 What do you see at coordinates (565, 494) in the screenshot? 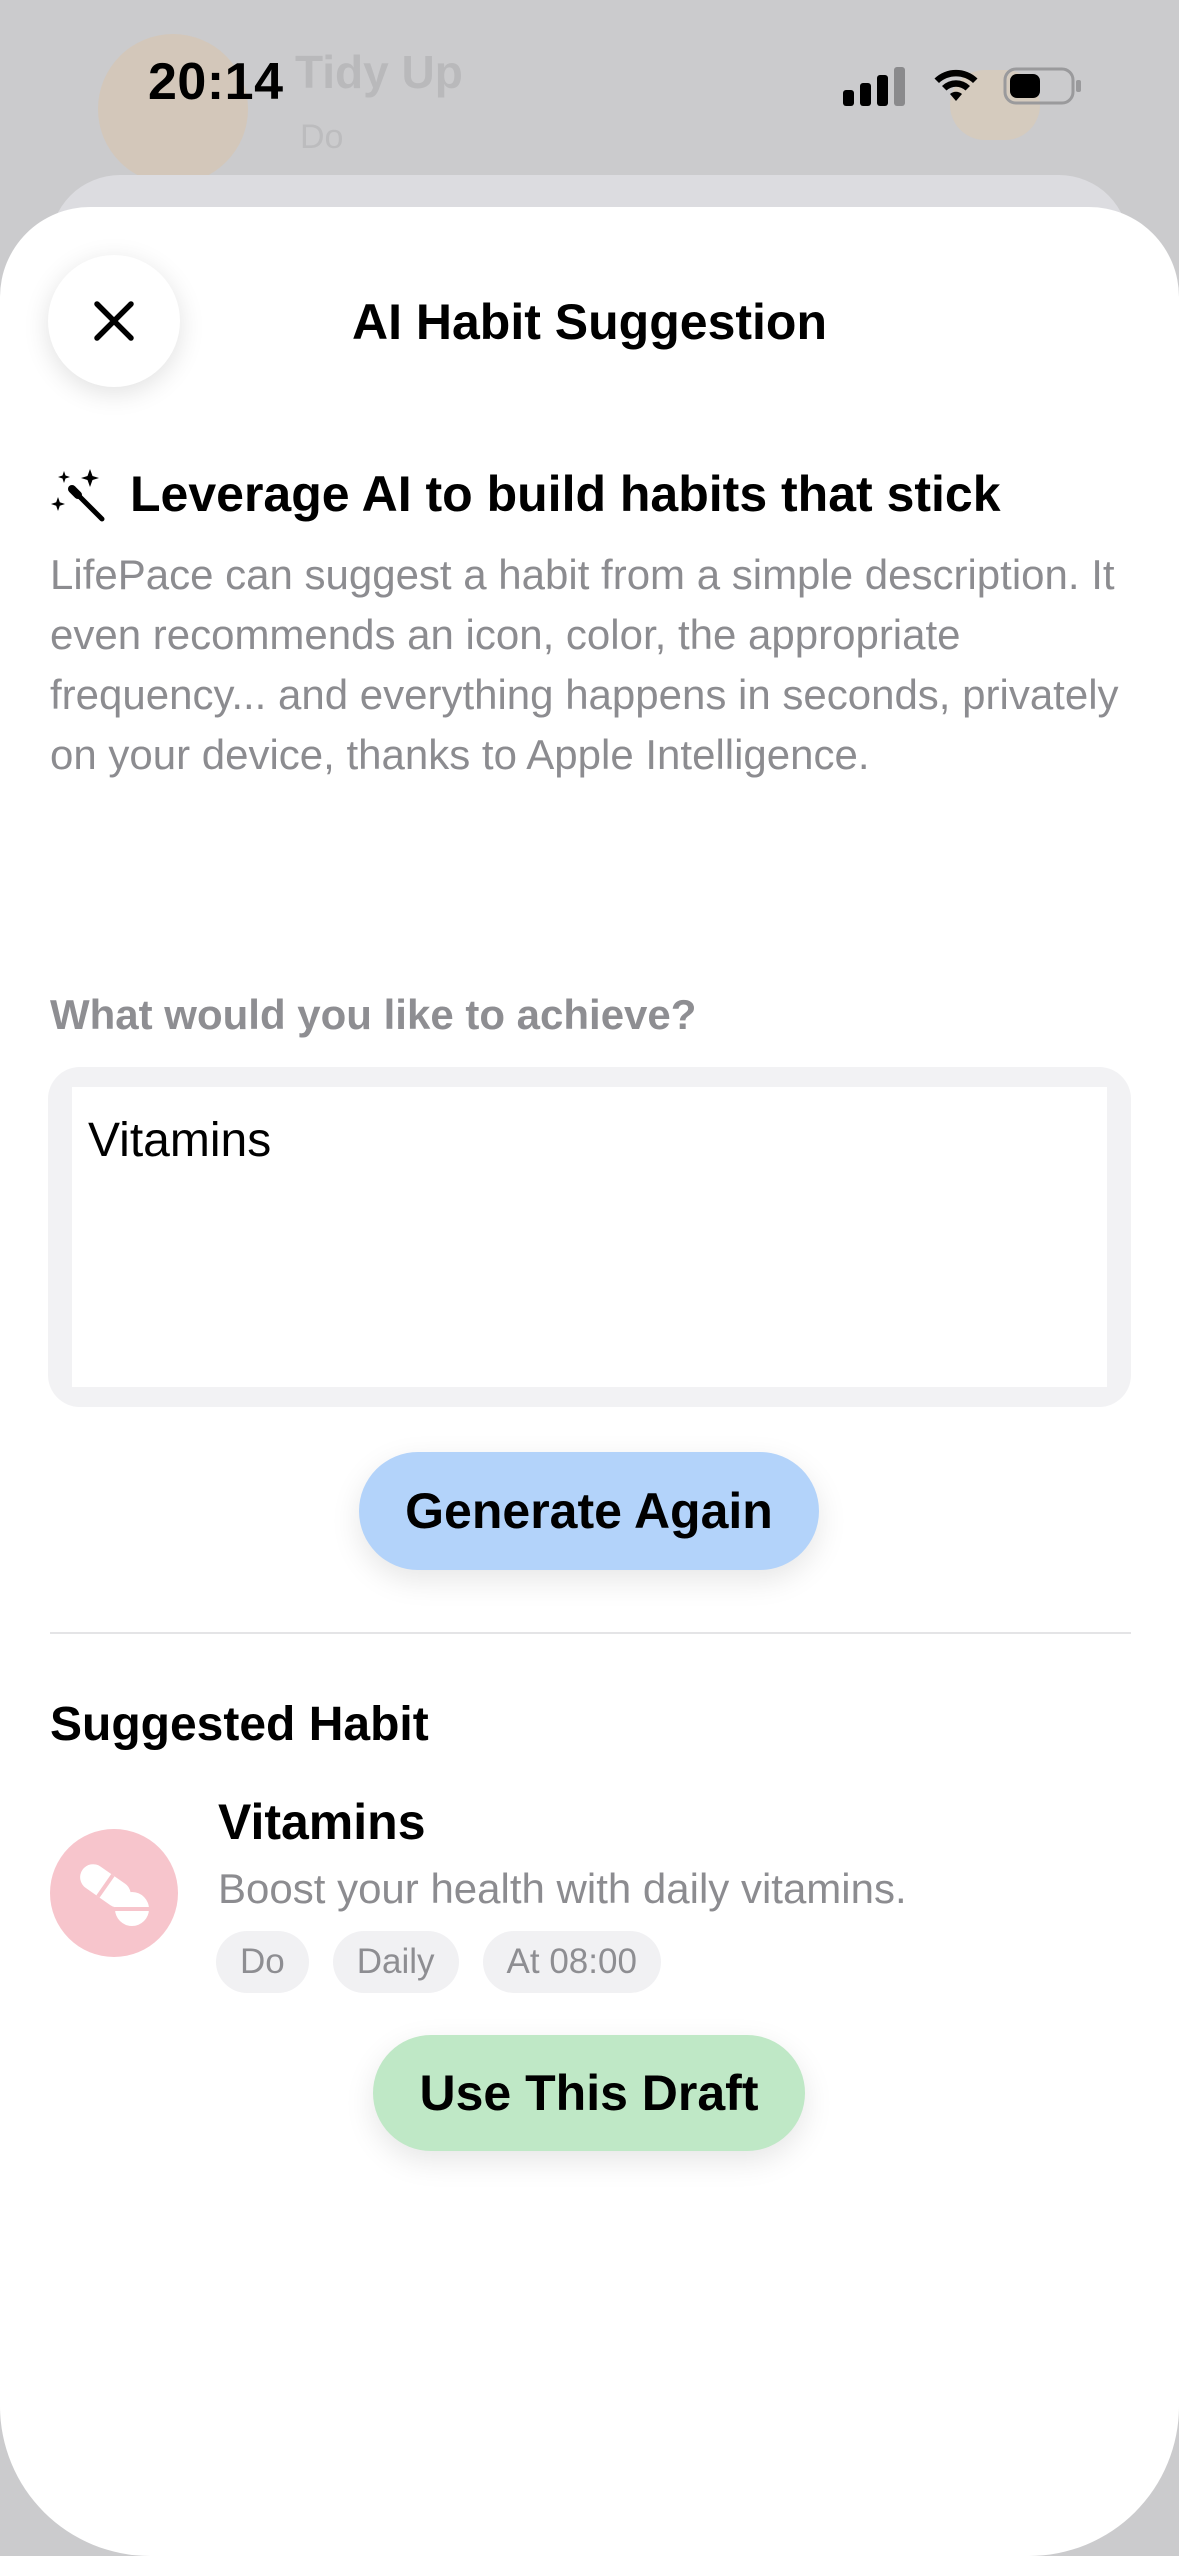
I see `intro-heading-text: Leverage AI to build habits that stick` at bounding box center [565, 494].